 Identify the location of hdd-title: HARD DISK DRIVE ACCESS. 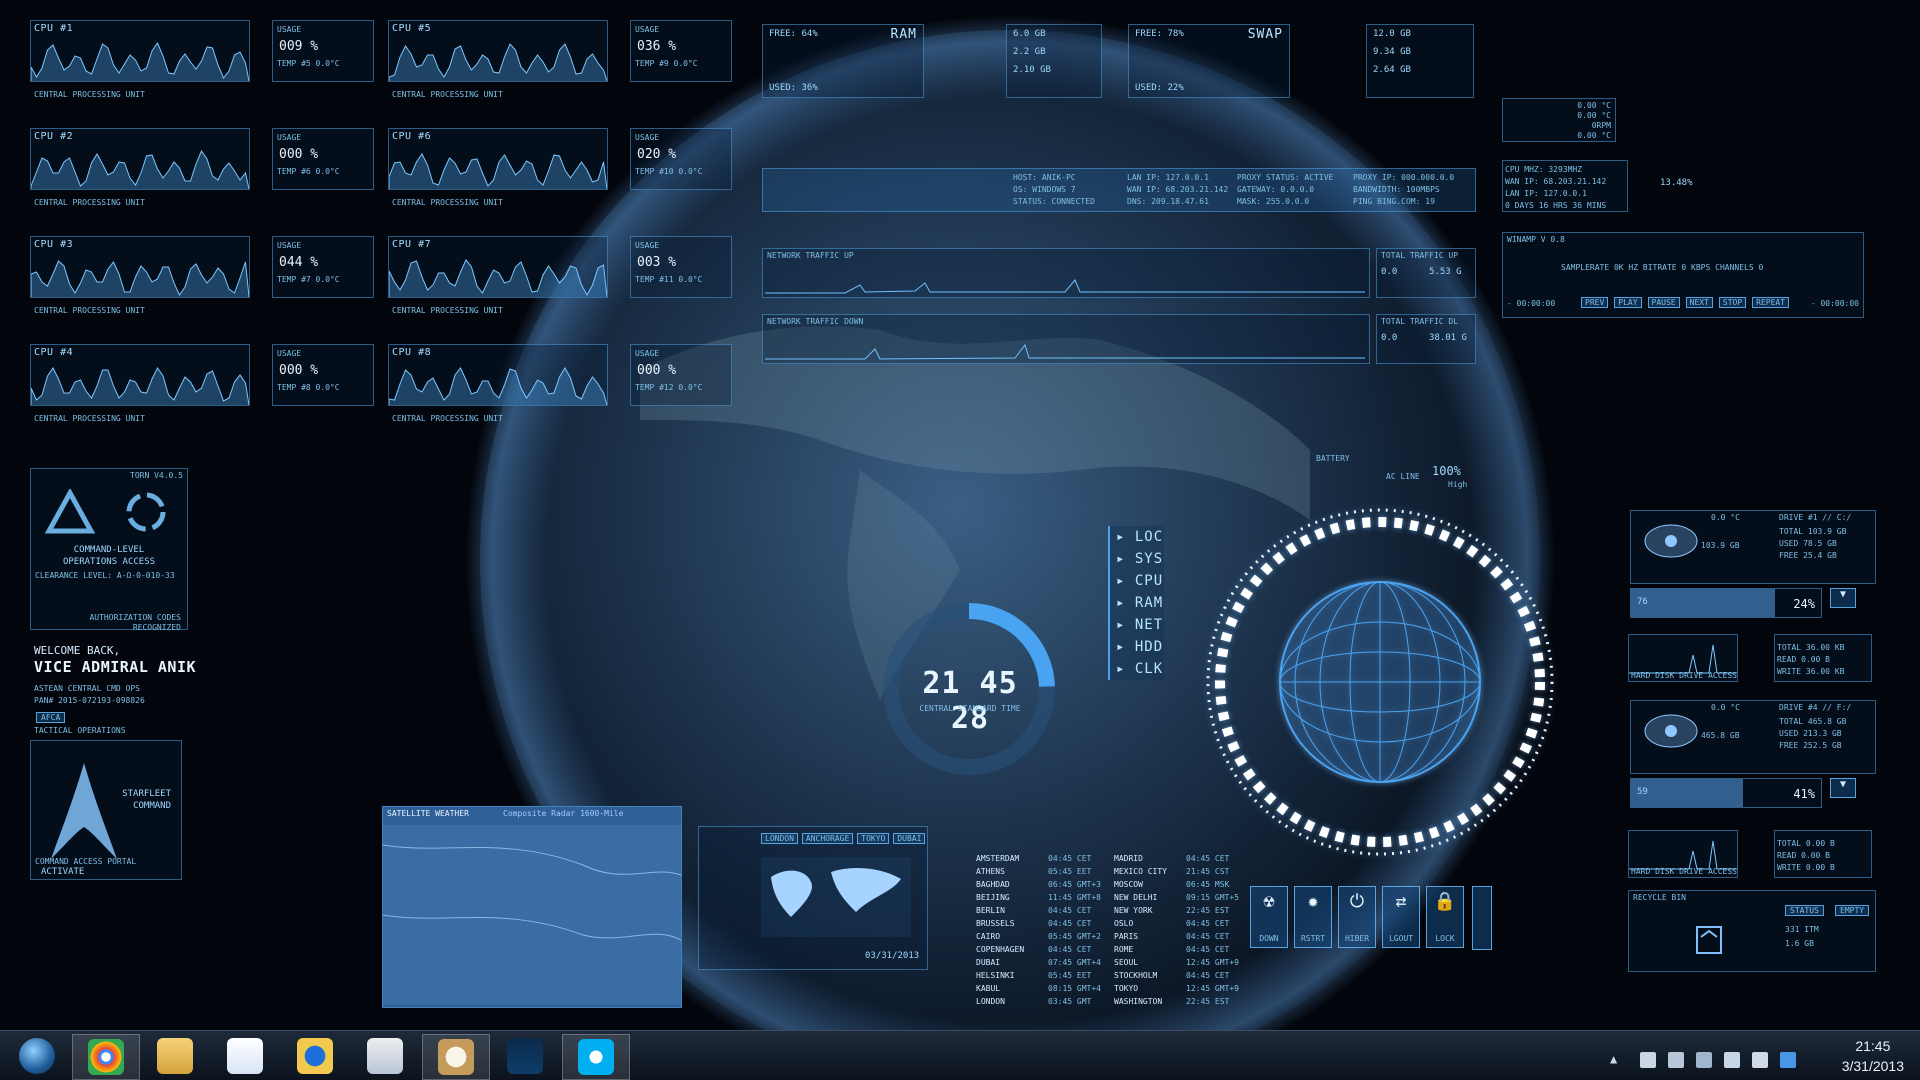
(1684, 675).